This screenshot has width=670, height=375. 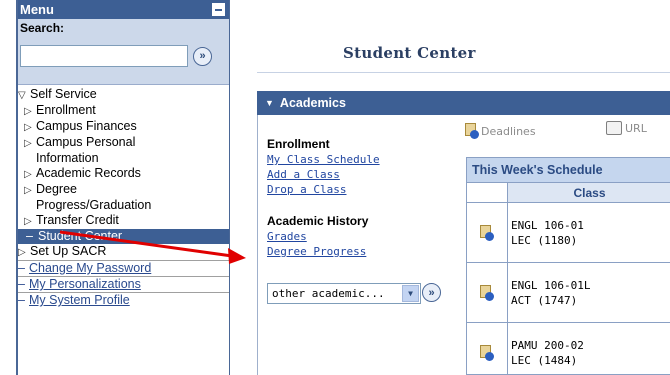 What do you see at coordinates (589, 192) in the screenshot?
I see `class-column-header: Class` at bounding box center [589, 192].